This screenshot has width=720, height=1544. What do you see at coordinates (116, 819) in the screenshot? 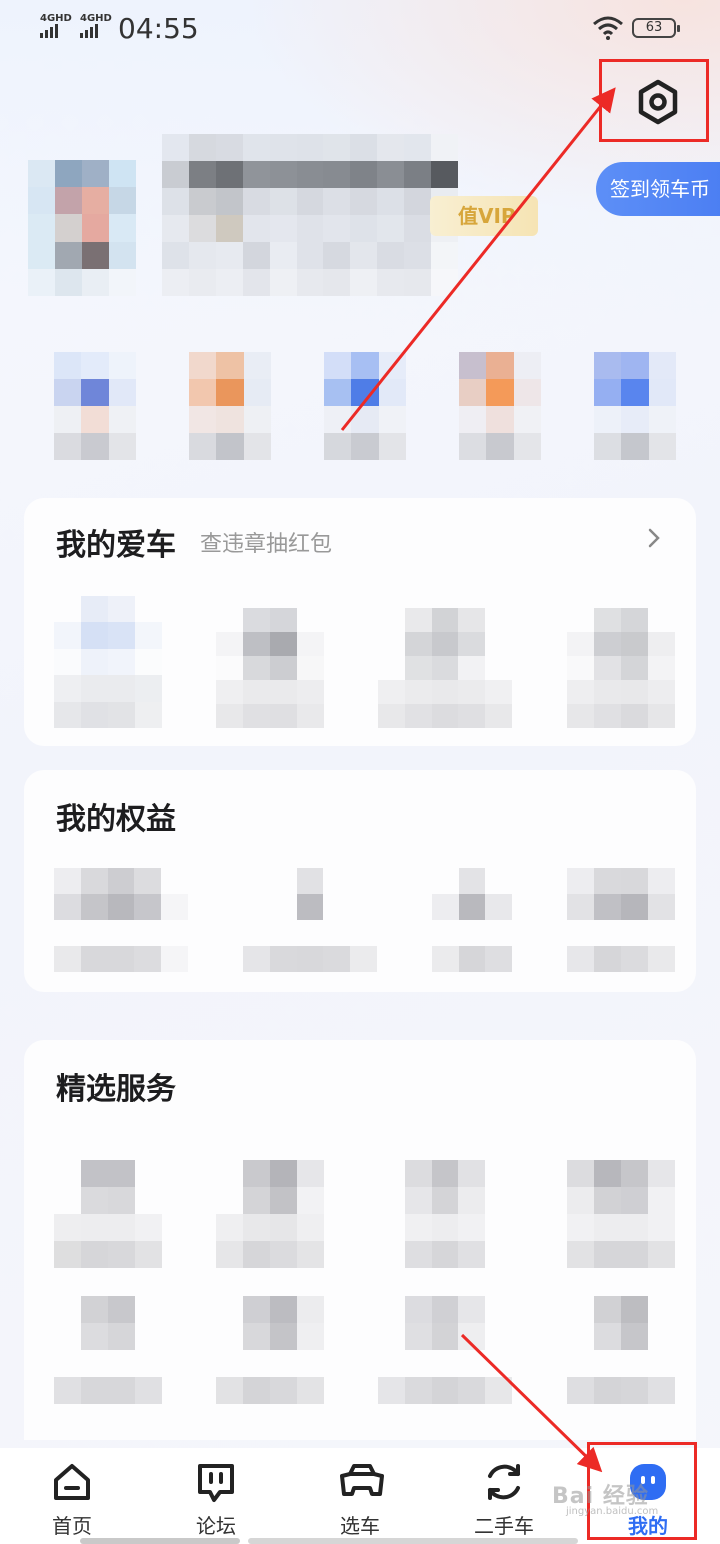
I see `my-benefits-title: 我的权益` at bounding box center [116, 819].